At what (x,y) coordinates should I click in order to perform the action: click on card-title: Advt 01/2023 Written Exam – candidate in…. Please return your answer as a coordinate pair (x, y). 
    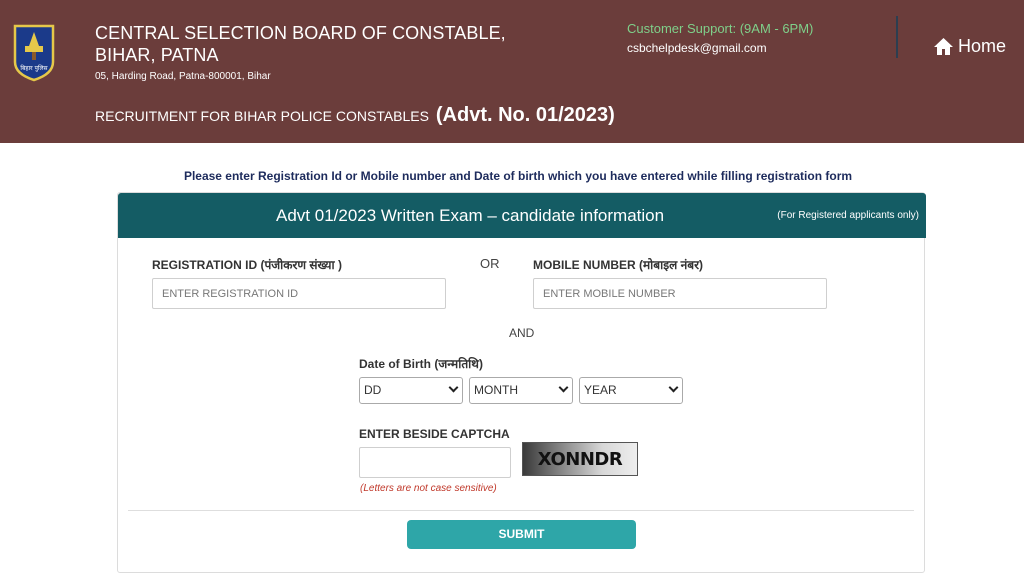
    Looking at the image, I should click on (470, 215).